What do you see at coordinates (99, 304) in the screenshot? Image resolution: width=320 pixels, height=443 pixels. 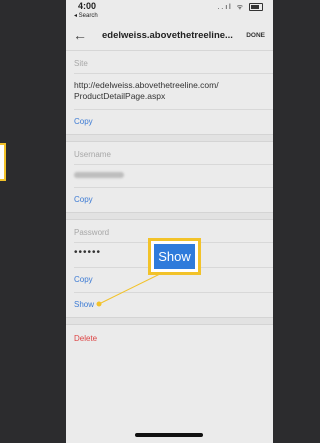 I see `callout-pointer-dot` at bounding box center [99, 304].